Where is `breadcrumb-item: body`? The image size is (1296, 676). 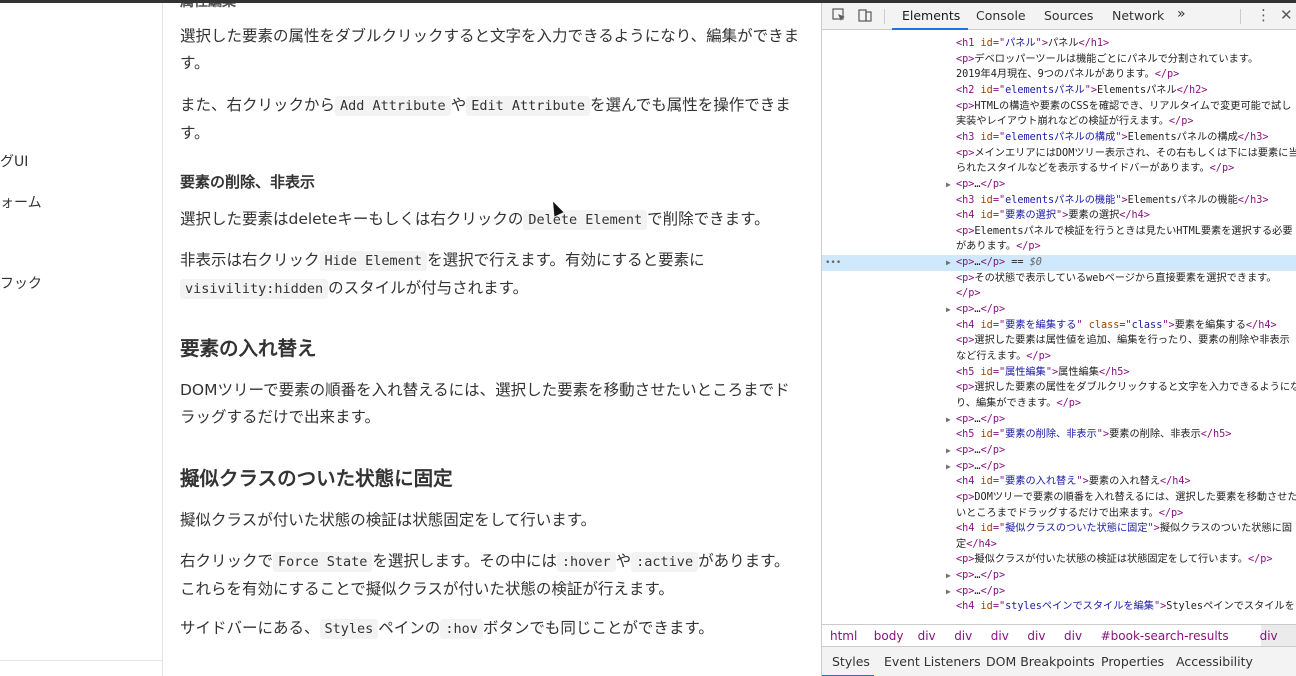 breadcrumb-item: body is located at coordinates (889, 636).